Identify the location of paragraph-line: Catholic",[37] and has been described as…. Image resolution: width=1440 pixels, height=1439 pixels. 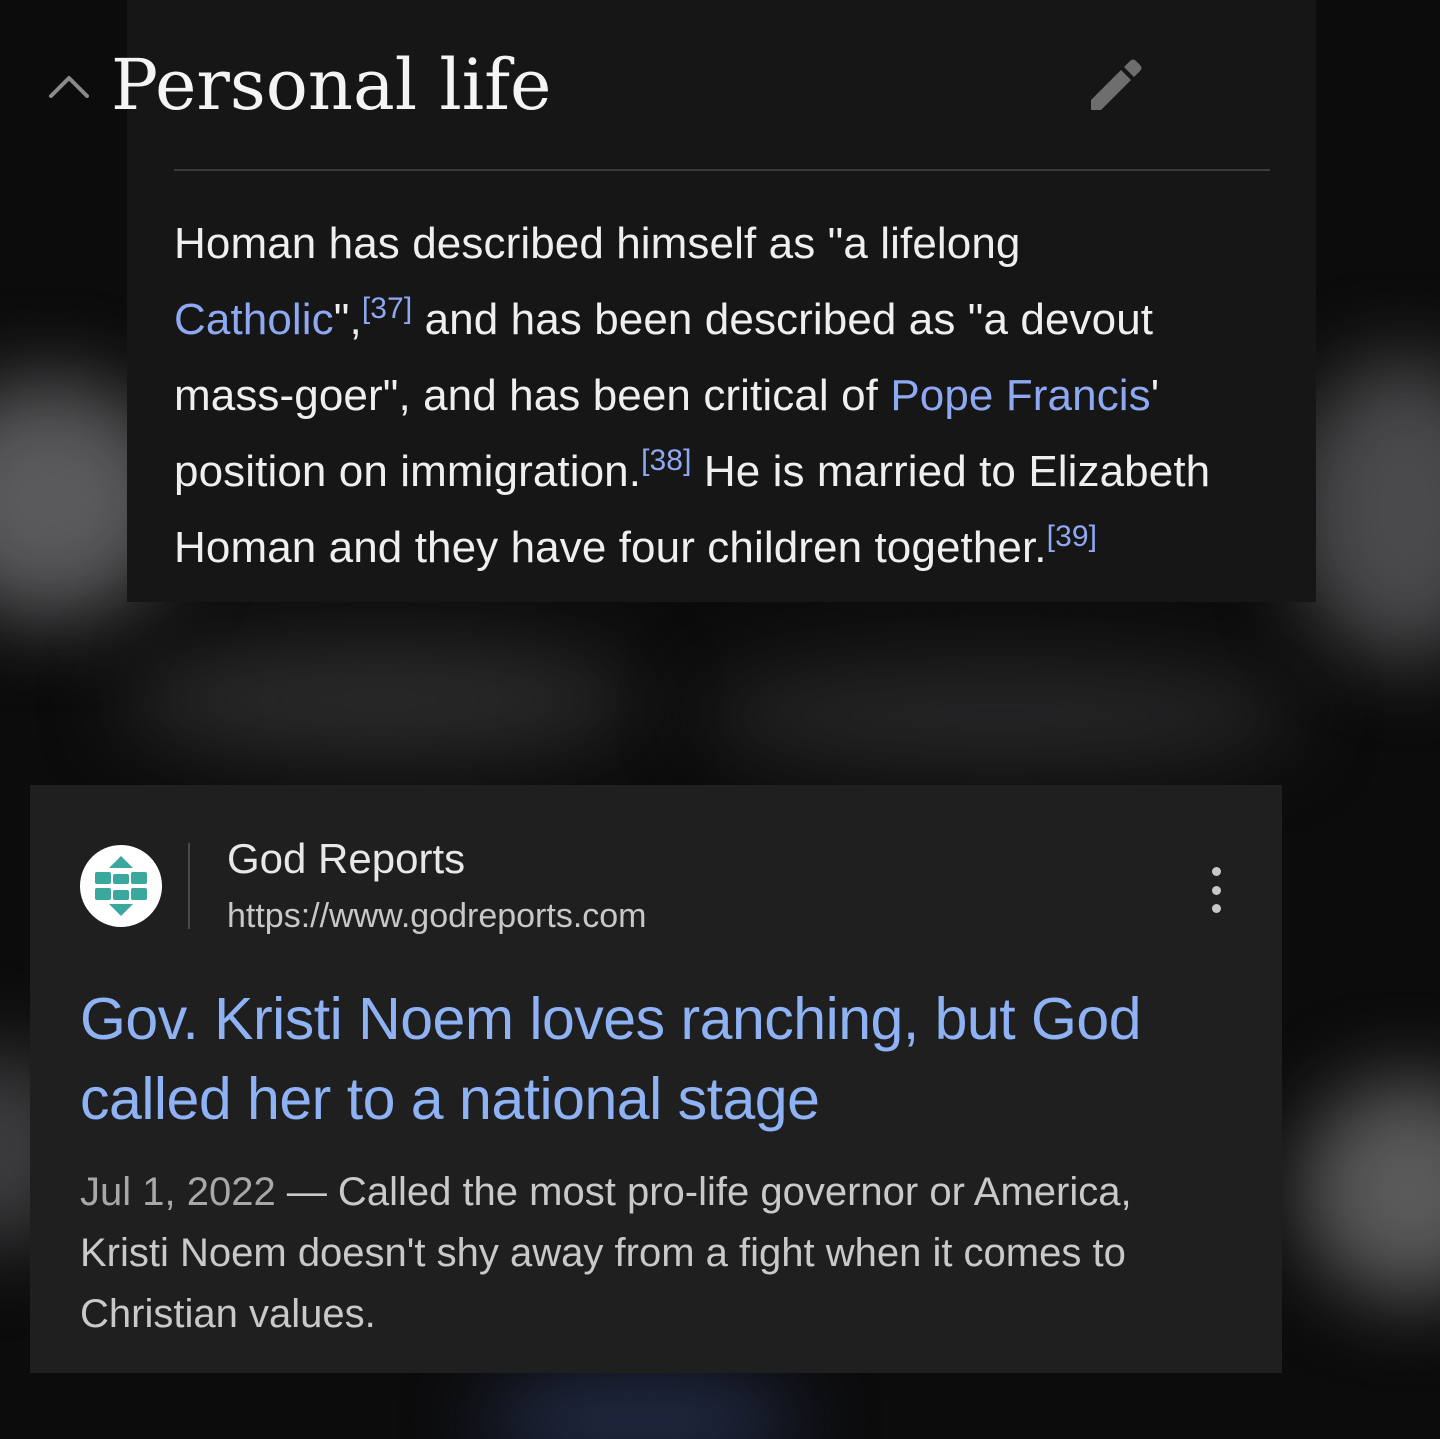
(729, 320).